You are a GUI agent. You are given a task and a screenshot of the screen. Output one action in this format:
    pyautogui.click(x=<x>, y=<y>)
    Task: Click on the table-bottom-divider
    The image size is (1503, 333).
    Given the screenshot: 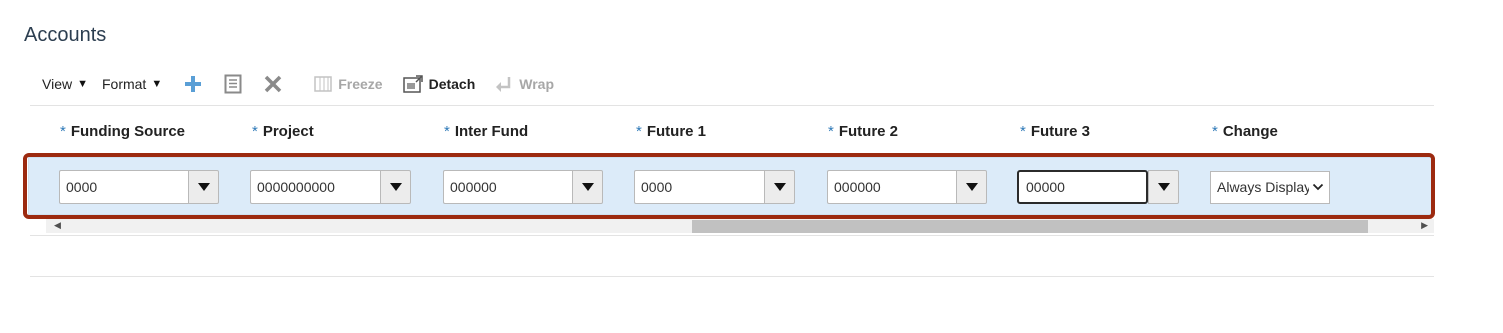 What is the action you would take?
    pyautogui.click(x=732, y=235)
    